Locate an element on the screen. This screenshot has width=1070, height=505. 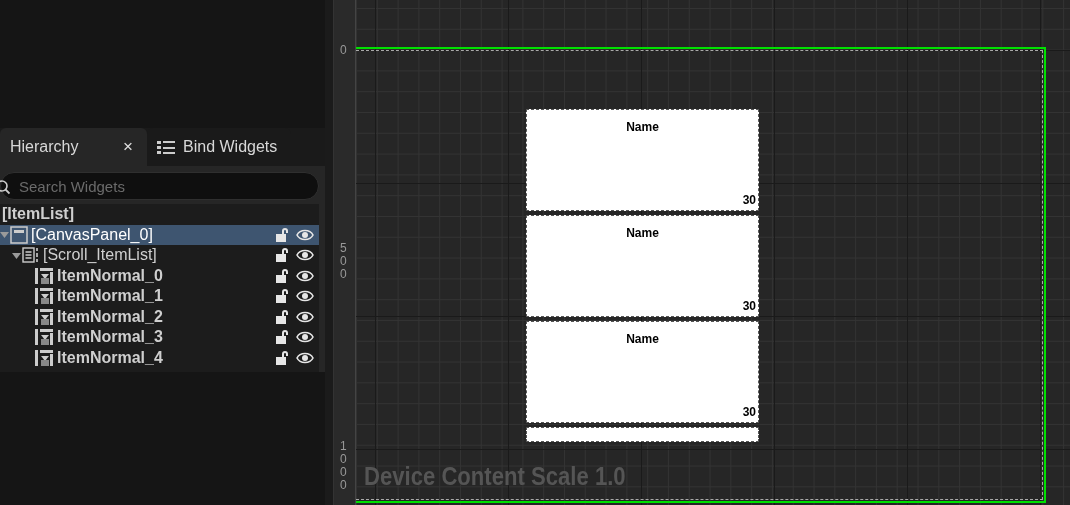
close-icon: × is located at coordinates (128, 147).